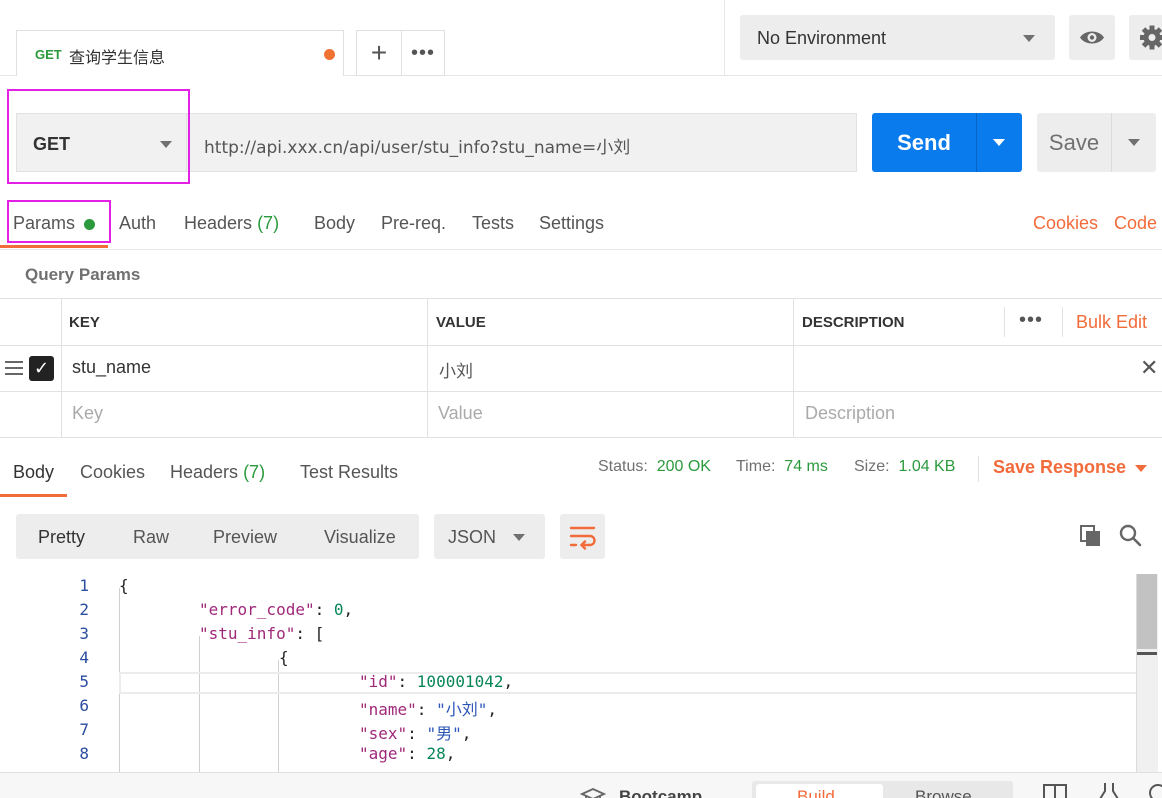  Describe the element at coordinates (1130, 535) in the screenshot. I see `search-icon` at that location.